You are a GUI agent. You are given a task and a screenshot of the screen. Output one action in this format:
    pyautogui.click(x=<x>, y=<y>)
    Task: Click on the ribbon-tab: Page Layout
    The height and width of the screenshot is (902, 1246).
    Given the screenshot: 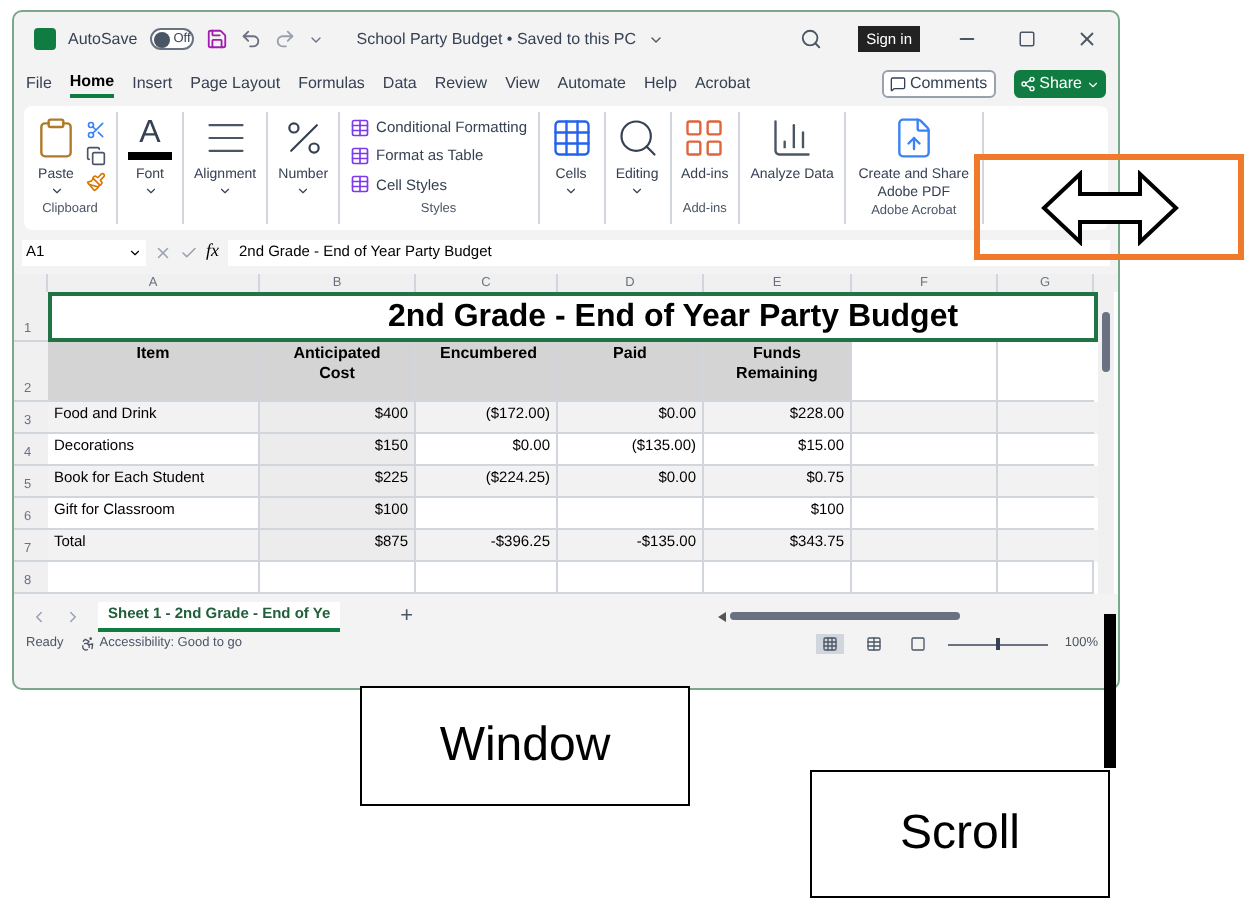 What is the action you would take?
    pyautogui.click(x=235, y=84)
    